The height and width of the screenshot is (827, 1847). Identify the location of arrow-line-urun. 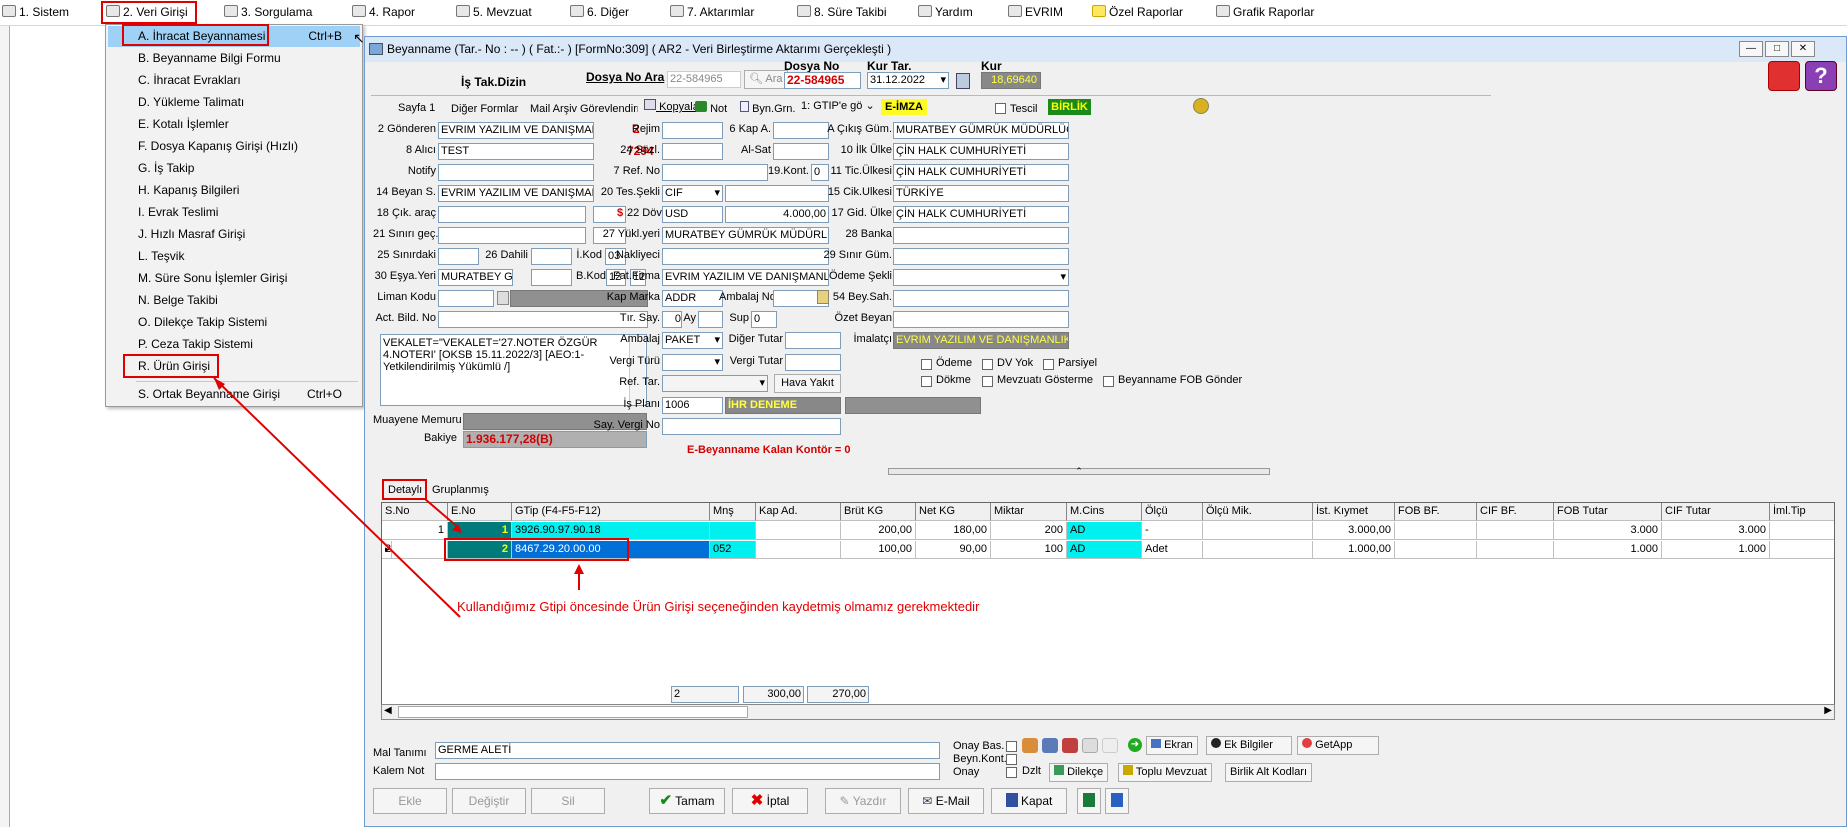
(337, 497).